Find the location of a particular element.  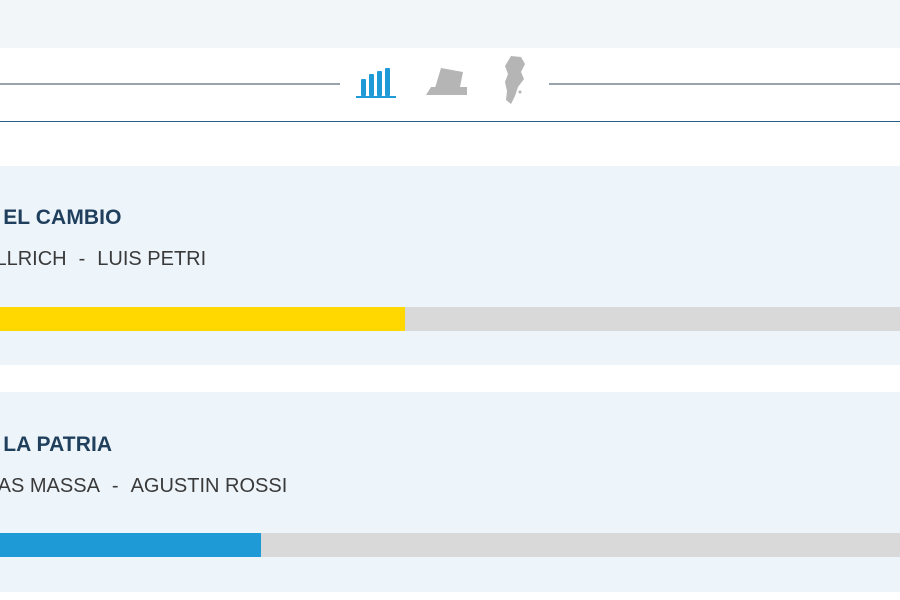

party-name: R LA PATRIA is located at coordinates (56, 444).